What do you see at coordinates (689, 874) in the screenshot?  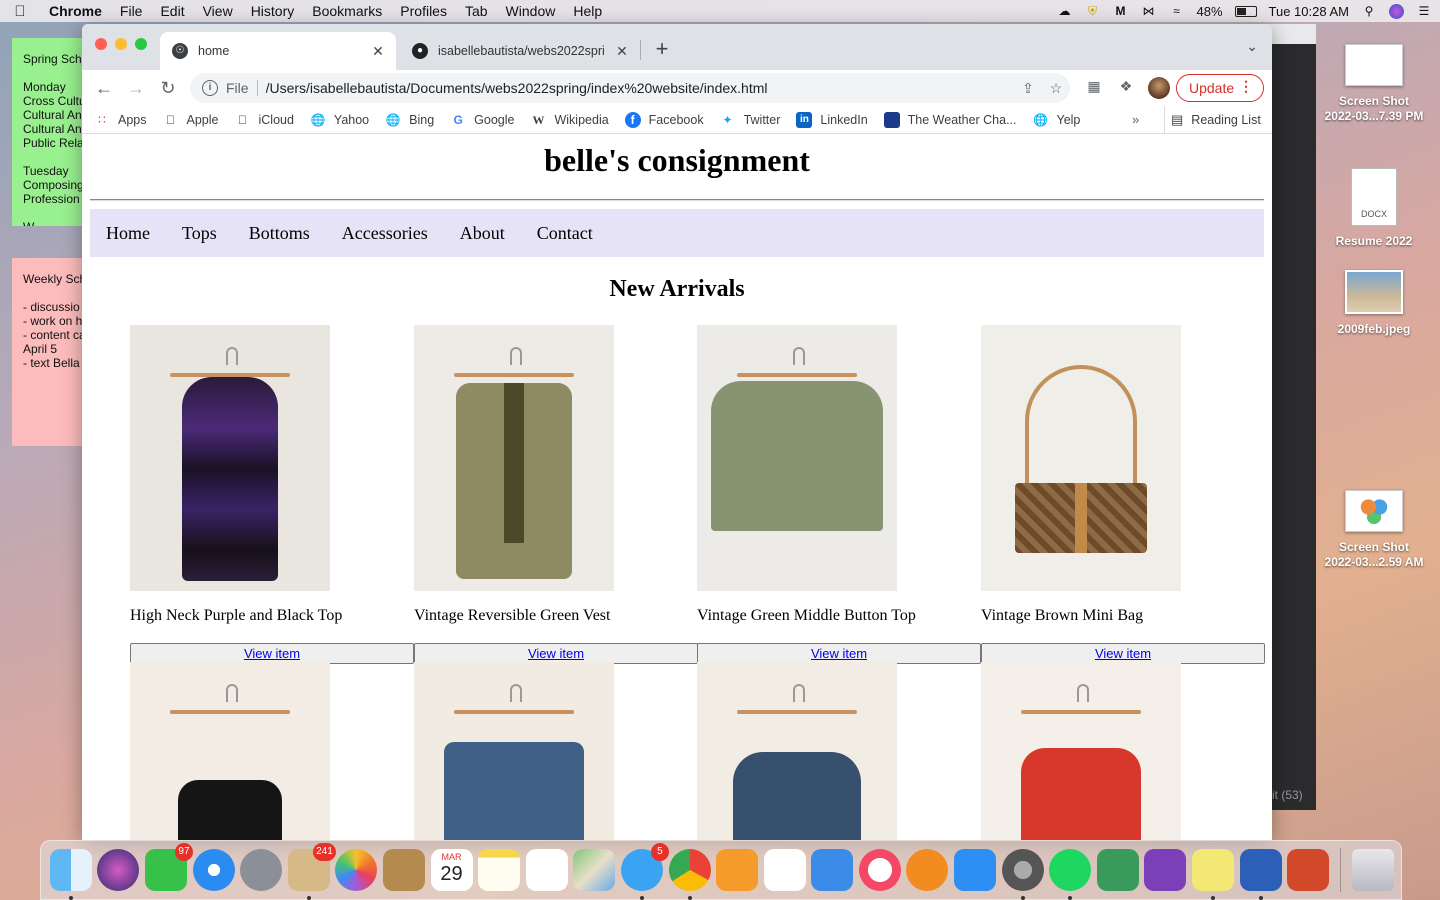 I see `chrome-icon` at bounding box center [689, 874].